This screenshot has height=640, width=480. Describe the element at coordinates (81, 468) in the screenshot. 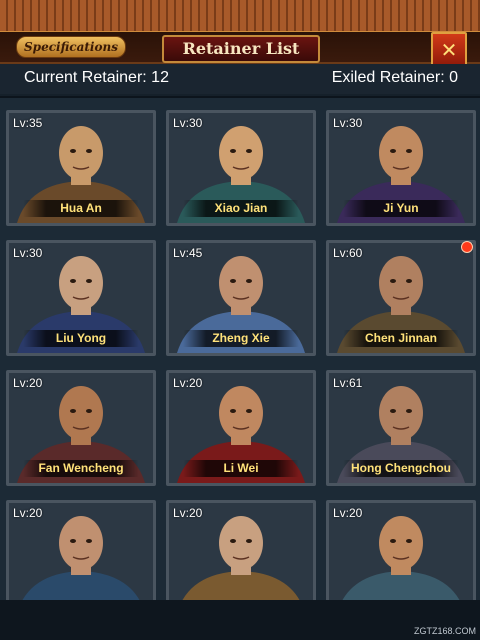

I see `retainer-name: Fan Wencheng` at that location.